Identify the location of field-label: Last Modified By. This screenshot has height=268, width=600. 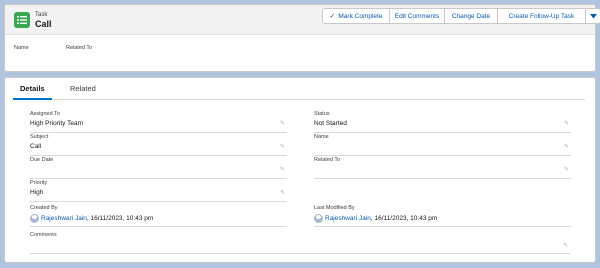
(334, 208).